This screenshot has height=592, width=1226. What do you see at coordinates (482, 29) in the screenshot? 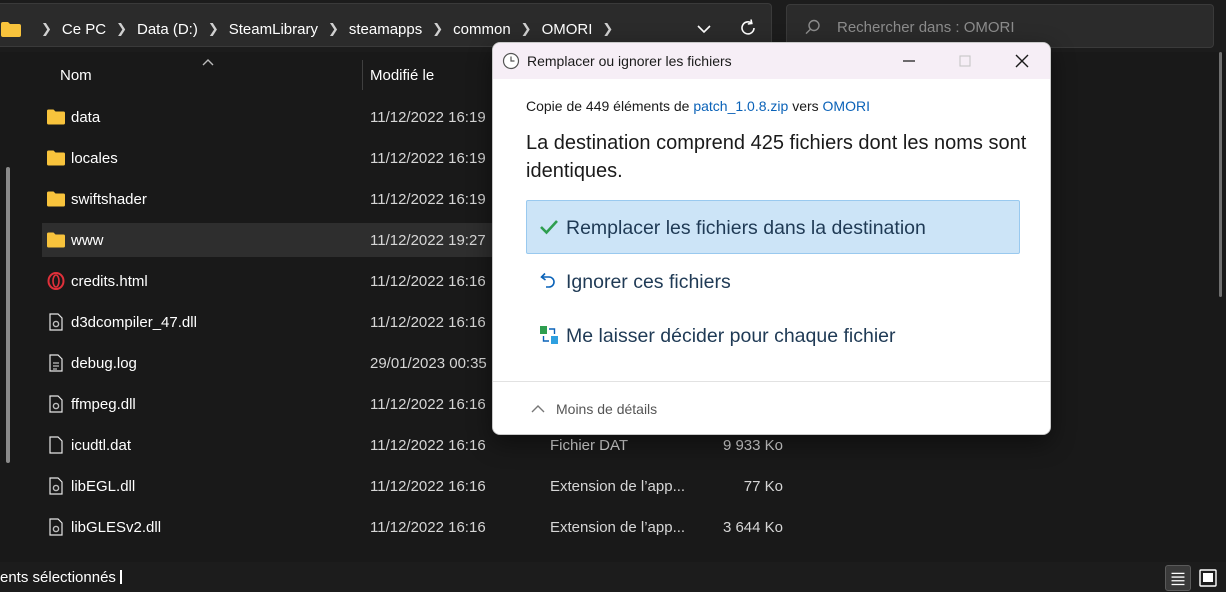
I see `breadcrumb-item: common` at bounding box center [482, 29].